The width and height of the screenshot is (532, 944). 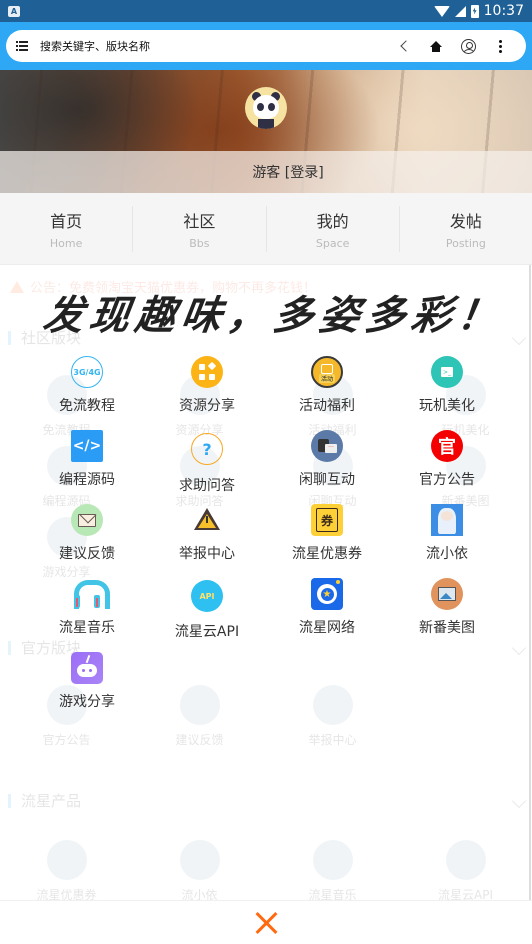 I want to click on section-header: 流星产品, so click(x=267, y=800).